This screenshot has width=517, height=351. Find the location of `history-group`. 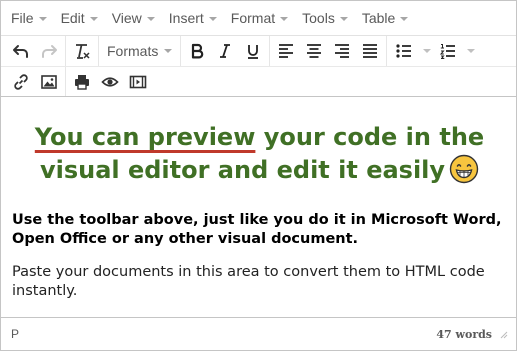

history-group is located at coordinates (35, 51).